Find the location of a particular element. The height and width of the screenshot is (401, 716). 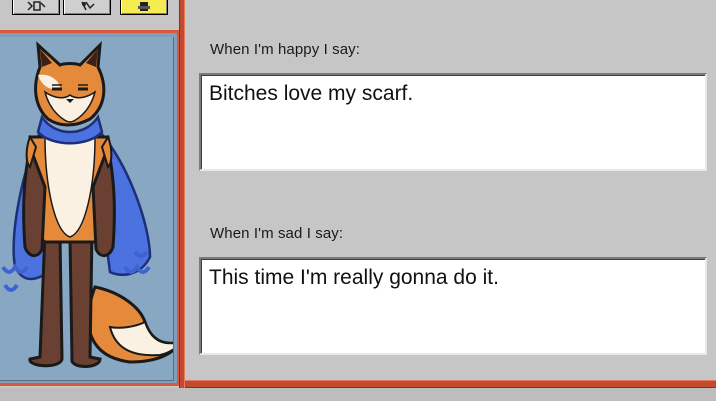

panel-divider is located at coordinates (182, 194).